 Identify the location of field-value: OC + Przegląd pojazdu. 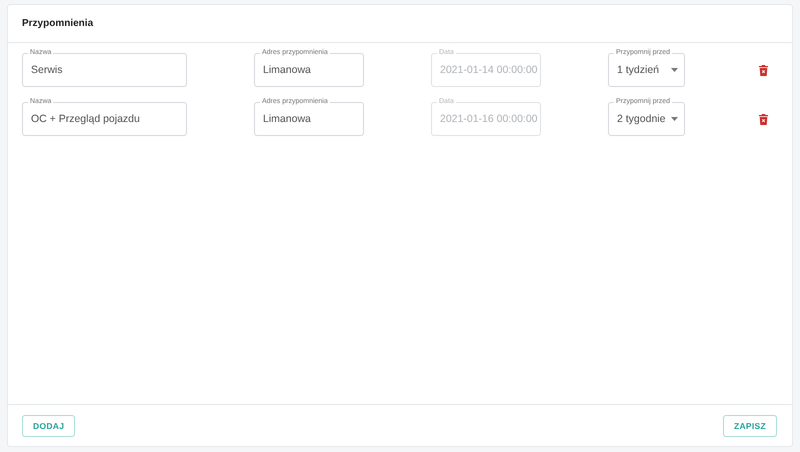
(85, 119).